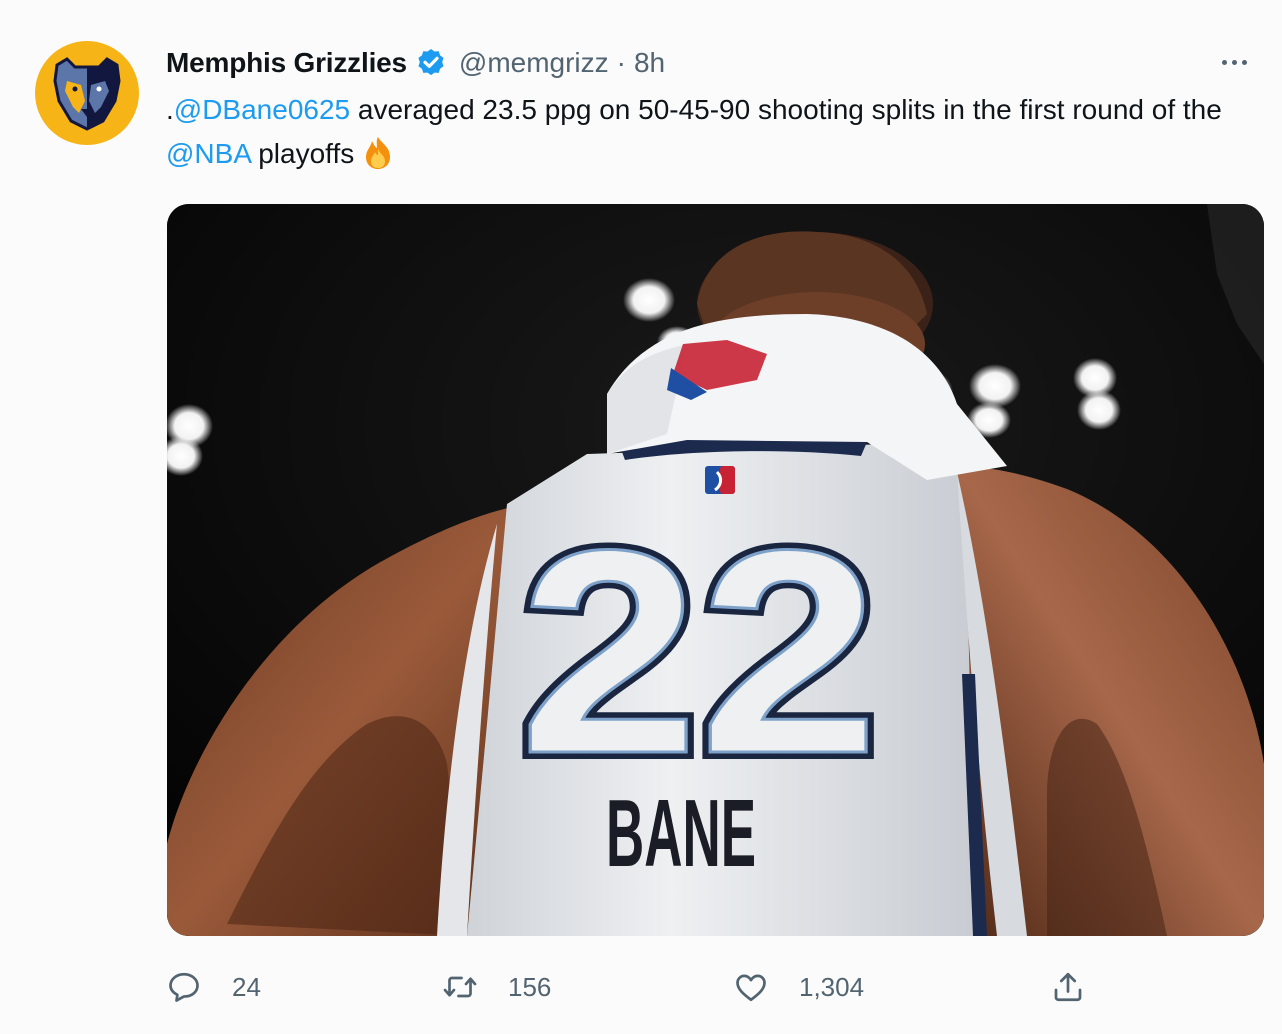 This screenshot has width=1282, height=1034. Describe the element at coordinates (534, 63) in the screenshot. I see `handle: @memgrizz` at that location.